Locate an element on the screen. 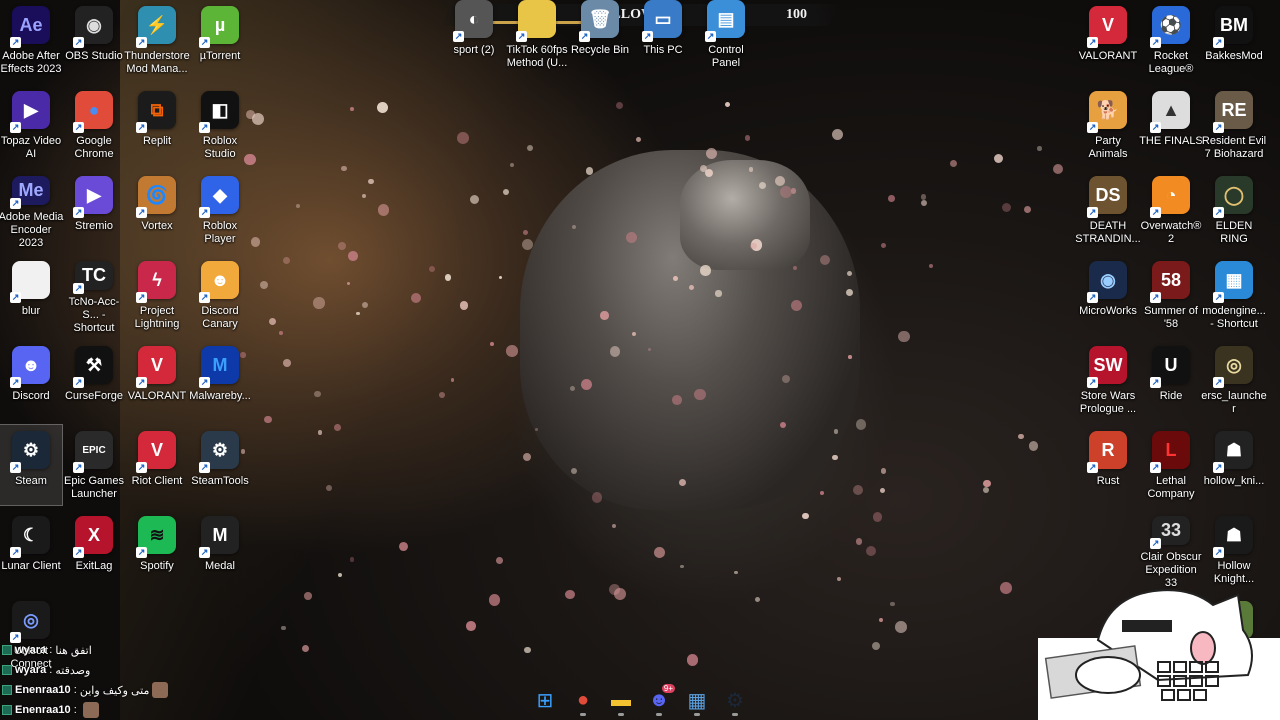 The height and width of the screenshot is (720, 1280). desktop-icon-rocket-league: ⚽ ↗ Rocket League® is located at coordinates (1171, 40).